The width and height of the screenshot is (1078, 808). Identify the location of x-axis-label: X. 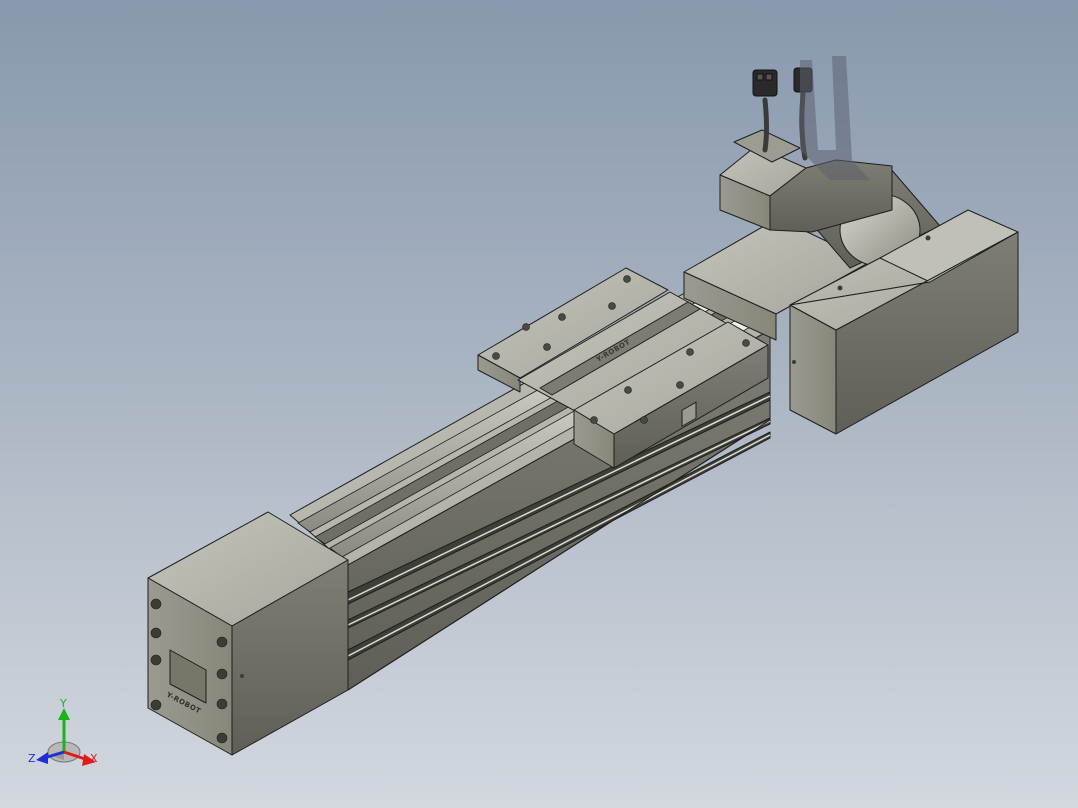
(94, 758).